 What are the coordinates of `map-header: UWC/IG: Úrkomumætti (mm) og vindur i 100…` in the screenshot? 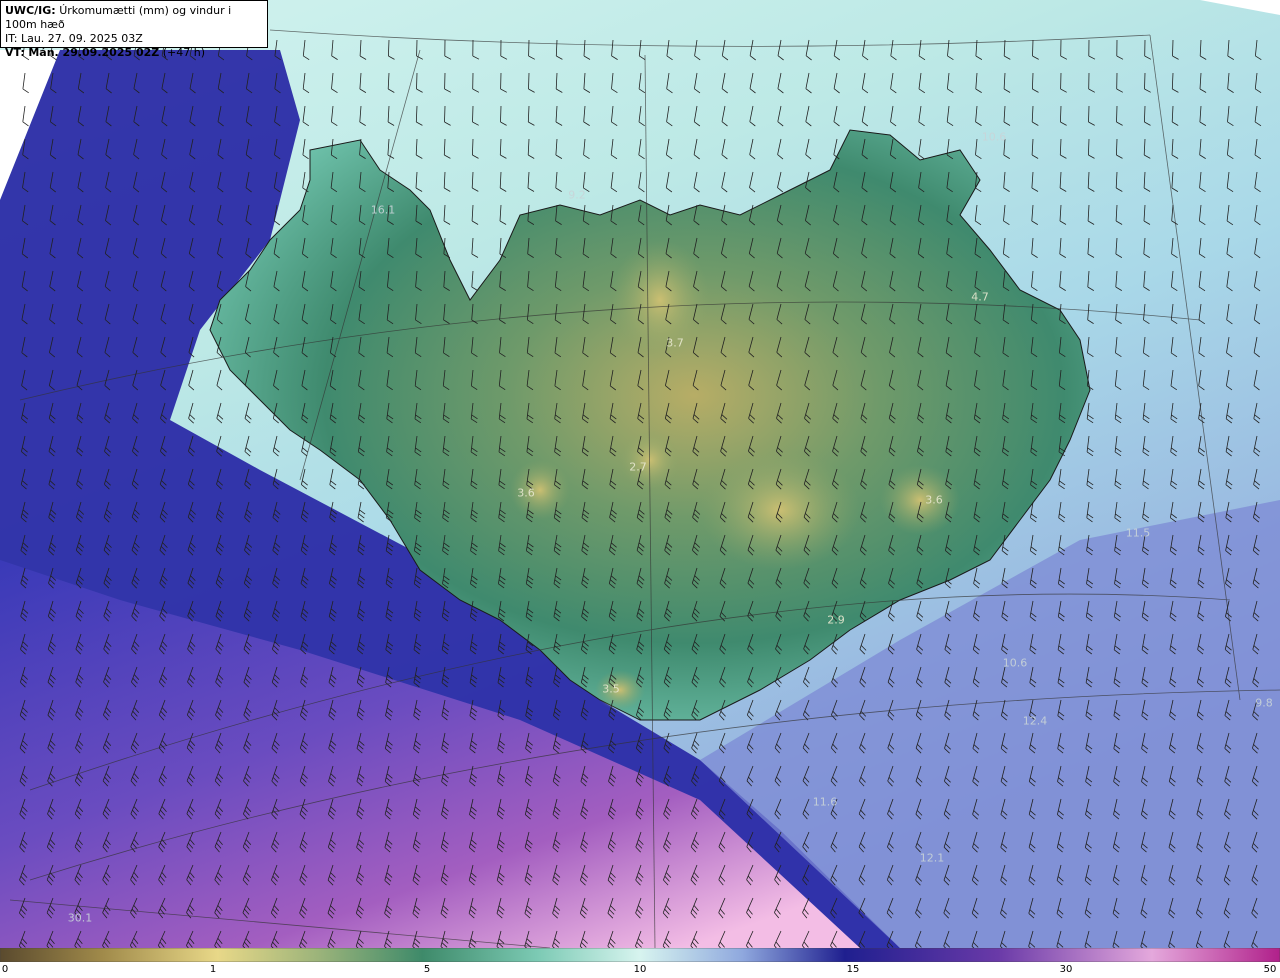 It's located at (134, 29).